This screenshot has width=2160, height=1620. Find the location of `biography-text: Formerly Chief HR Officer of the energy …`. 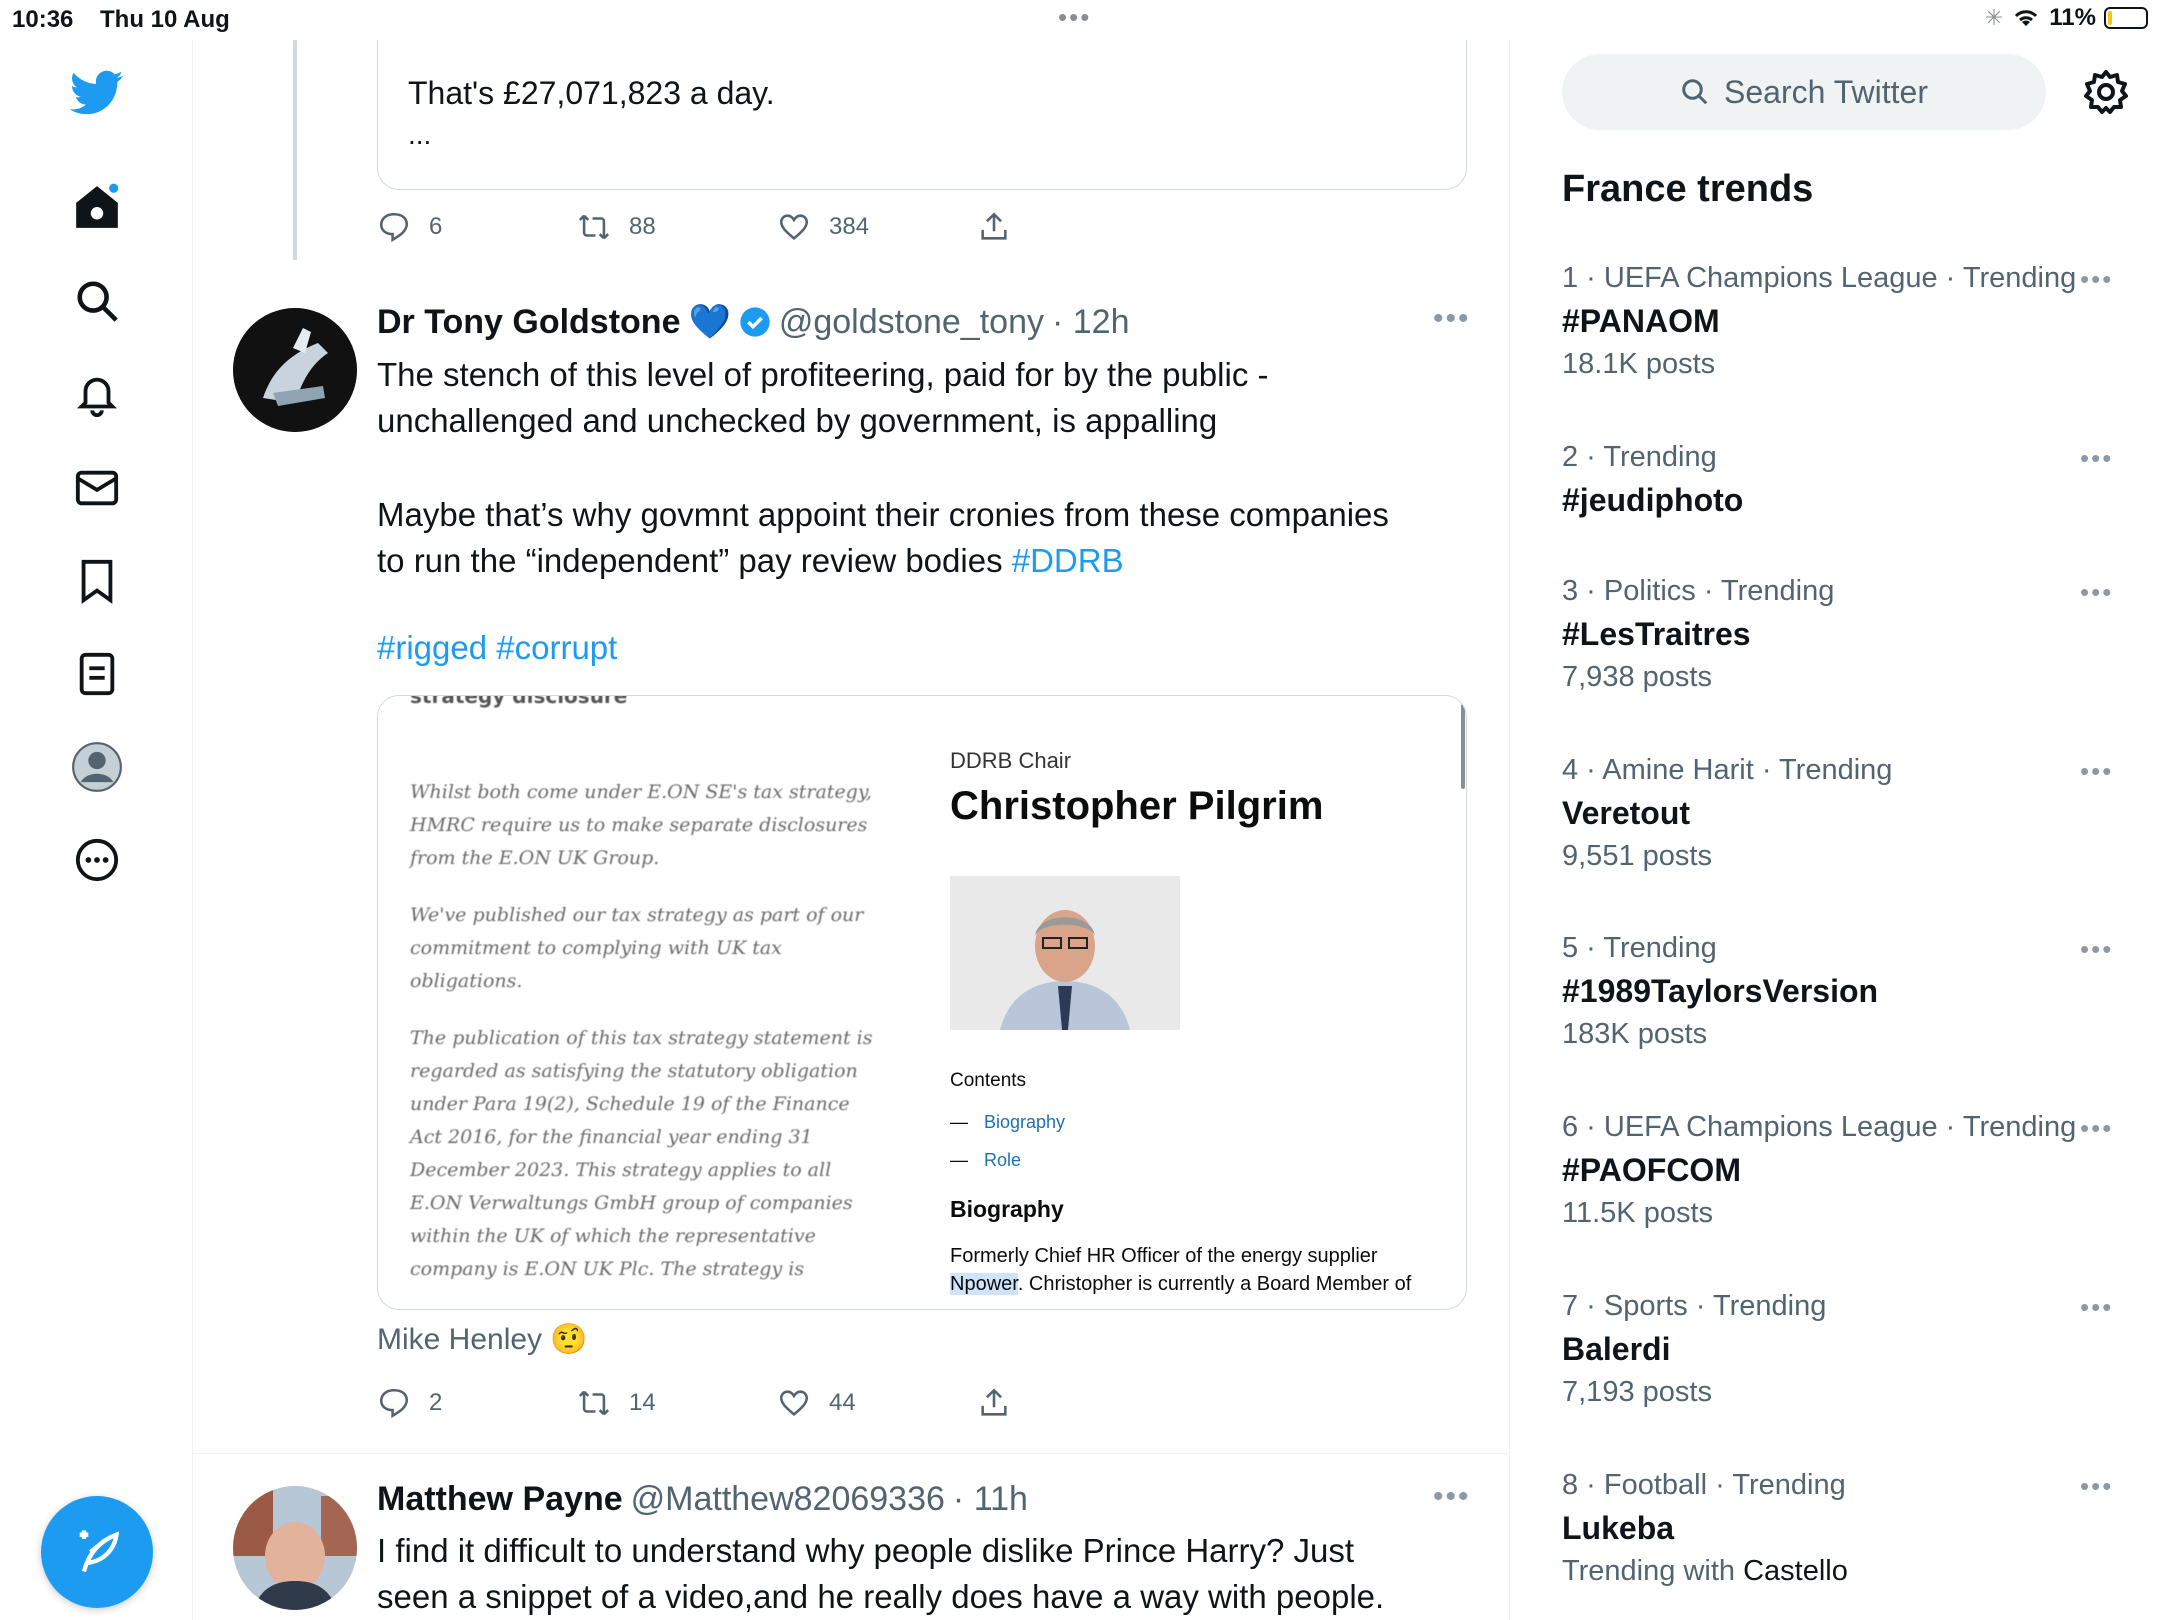

biography-text: Formerly Chief HR Officer of the energy … is located at coordinates (1200, 1270).